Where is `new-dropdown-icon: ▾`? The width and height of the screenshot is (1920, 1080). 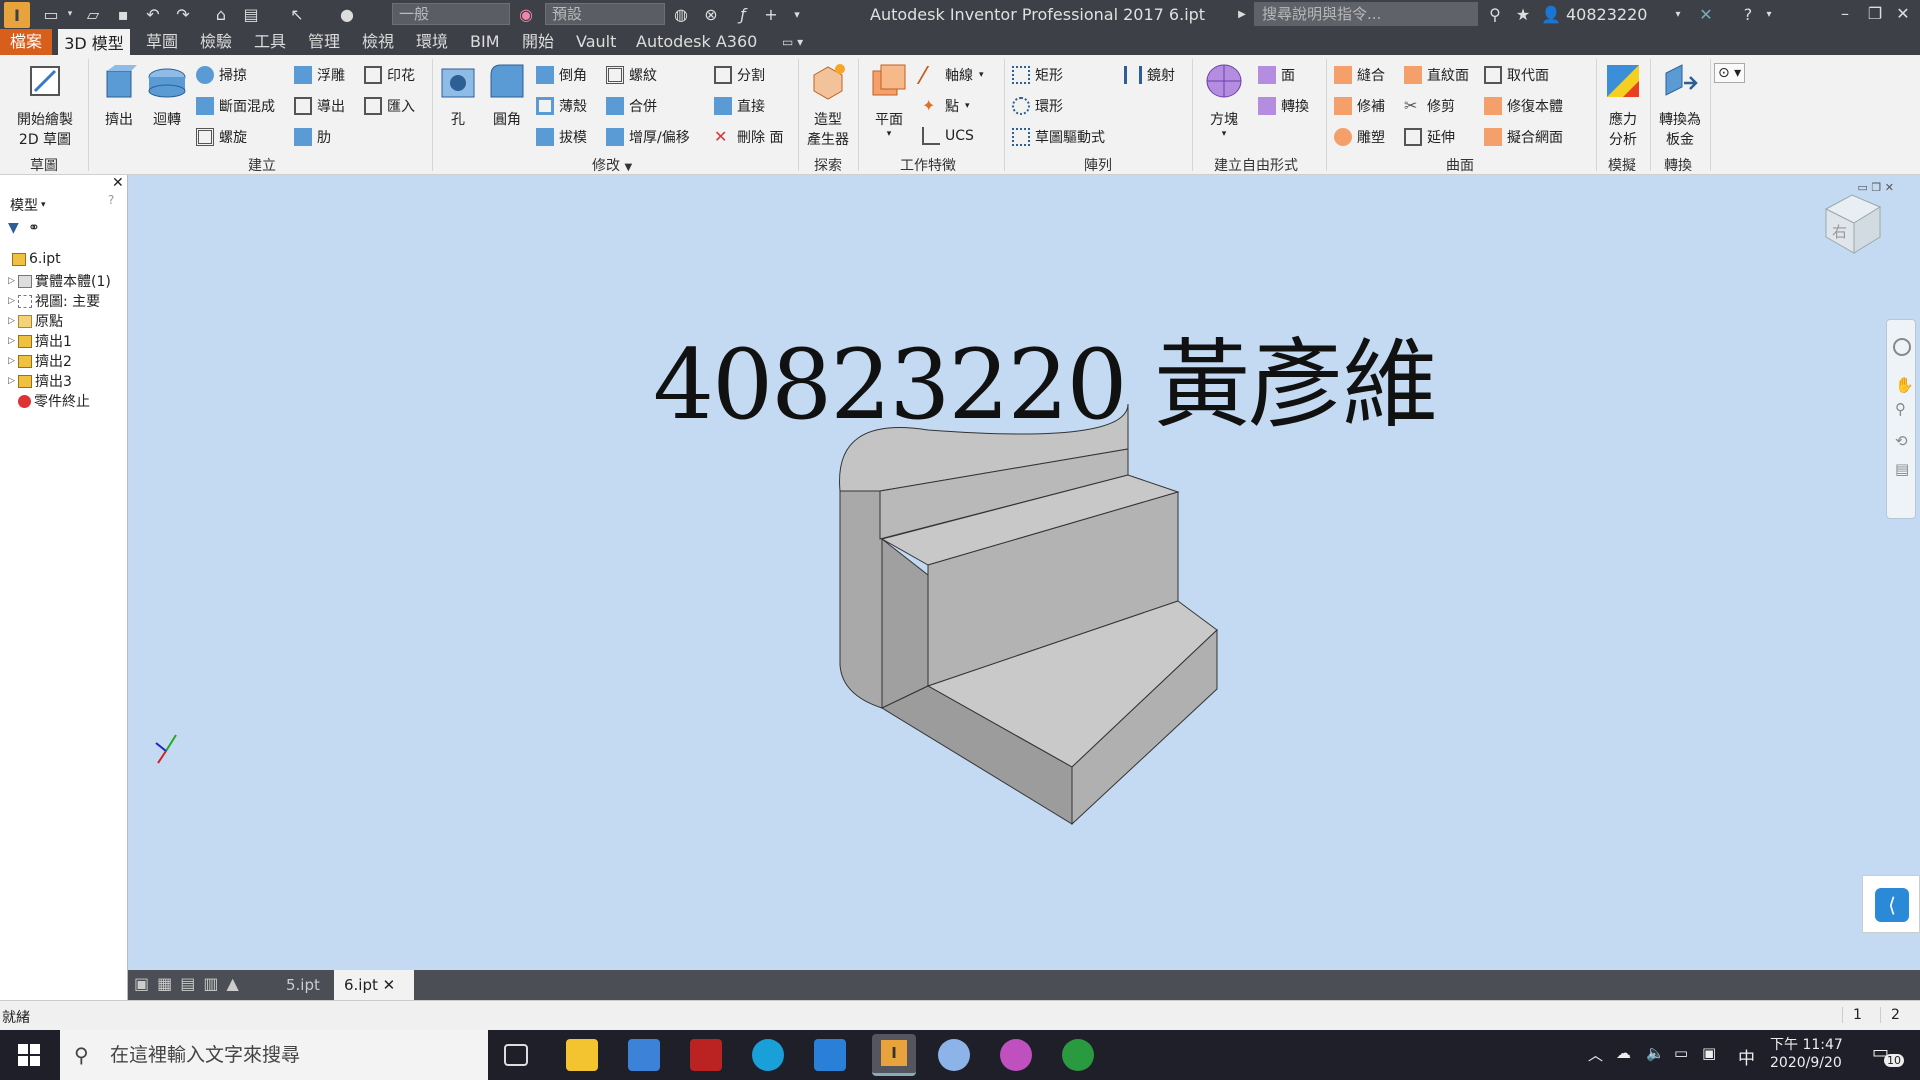
new-dropdown-icon: ▾ is located at coordinates (70, 14).